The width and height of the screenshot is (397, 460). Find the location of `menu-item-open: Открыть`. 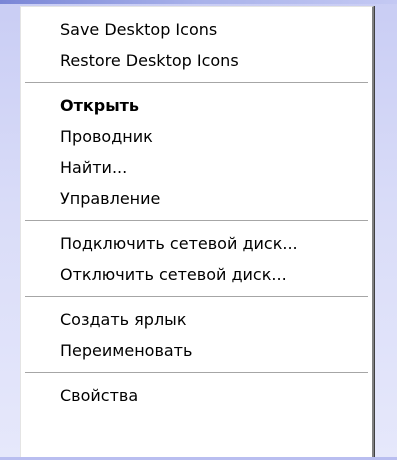

menu-item-open: Открыть is located at coordinates (196, 105).